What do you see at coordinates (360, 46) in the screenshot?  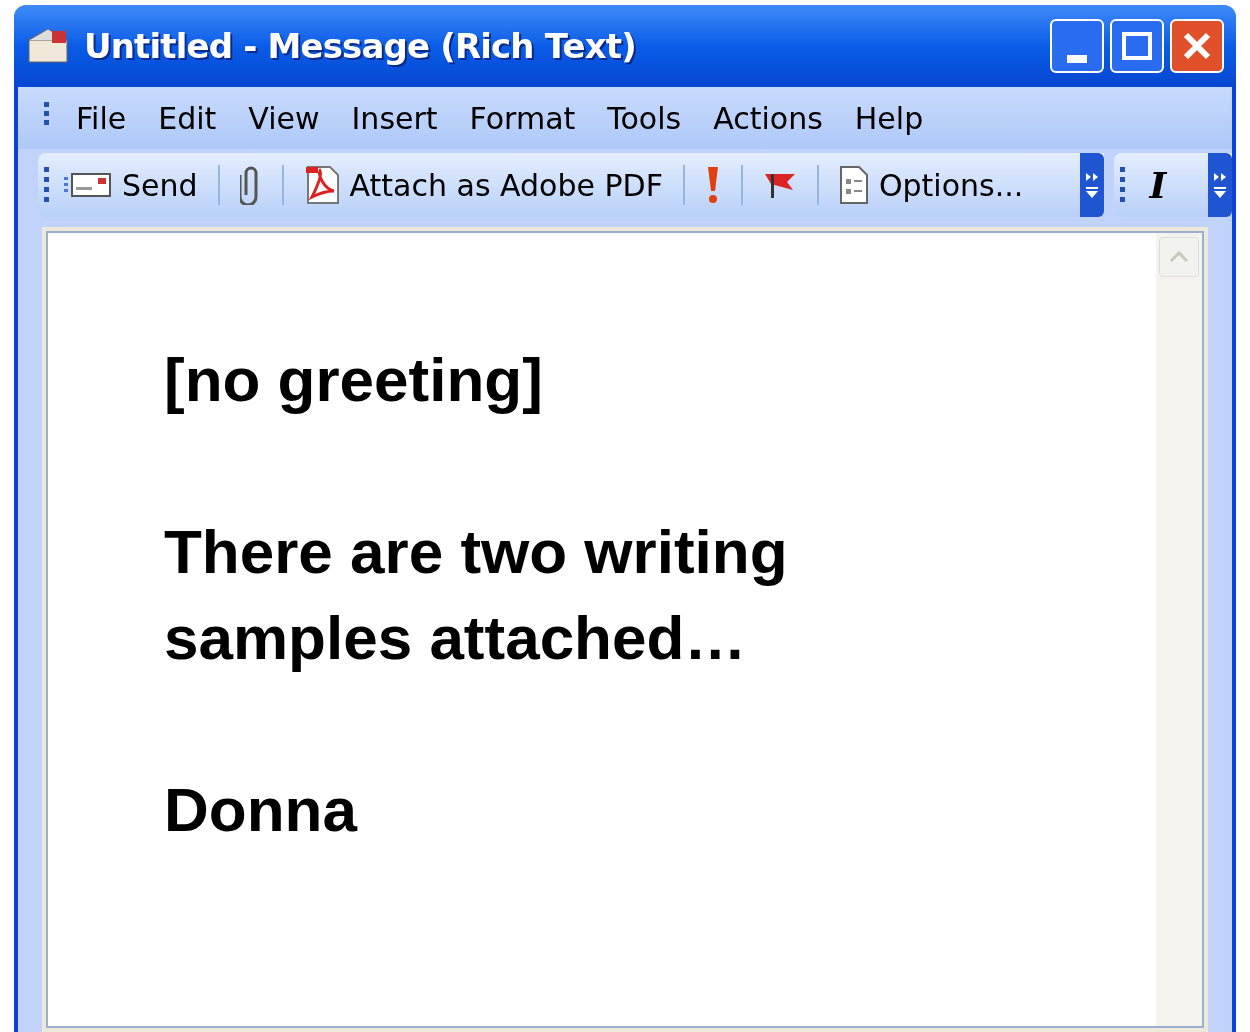 I see `window-title: Untitled - Message (Rich Text)` at bounding box center [360, 46].